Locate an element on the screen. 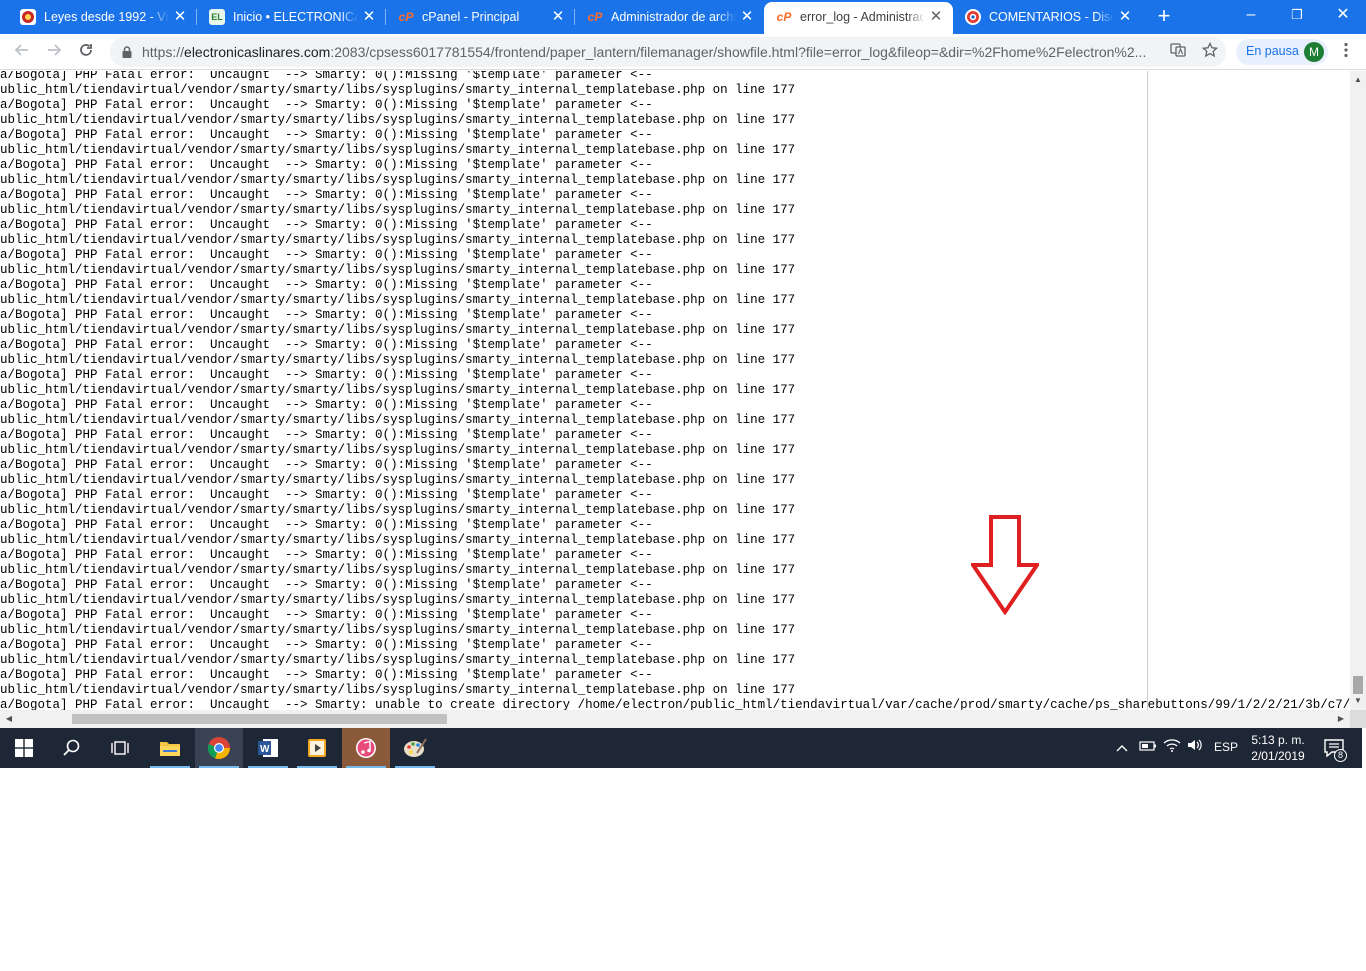 This screenshot has height=971, width=1366. electronicas-favicon-icon: EL is located at coordinates (217, 17).